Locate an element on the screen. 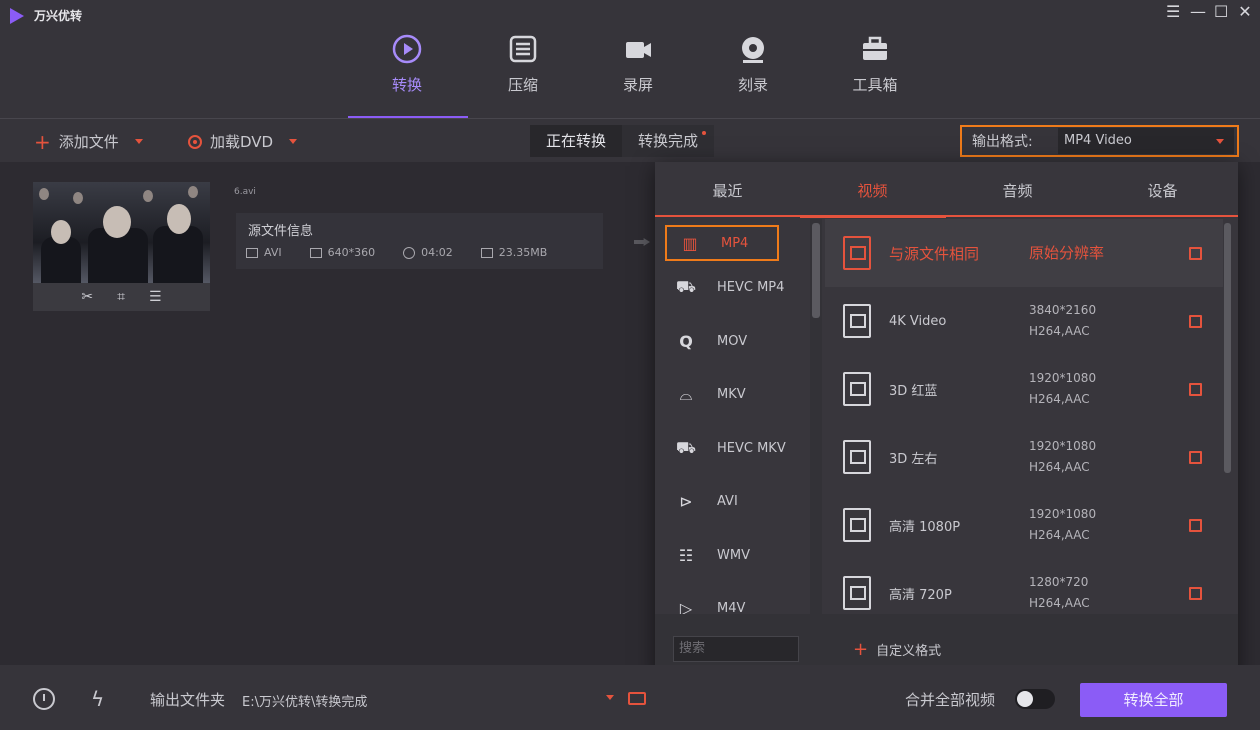 The height and width of the screenshot is (730, 1260). load-dvd-button: 加载DVD is located at coordinates (243, 141).